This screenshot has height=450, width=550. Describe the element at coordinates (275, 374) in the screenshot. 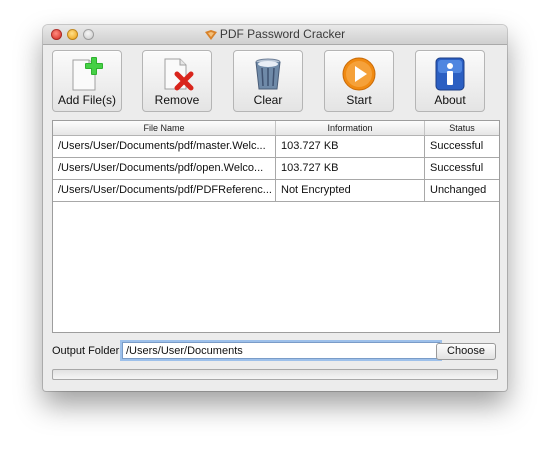

I see `progress-bar` at that location.